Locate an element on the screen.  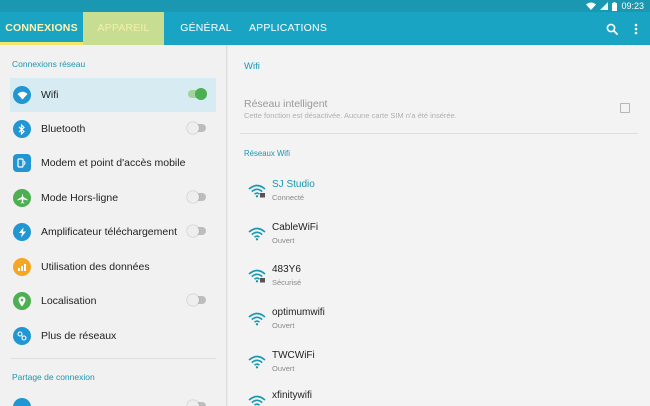
smart-network-checkbox is located at coordinates (625, 108).